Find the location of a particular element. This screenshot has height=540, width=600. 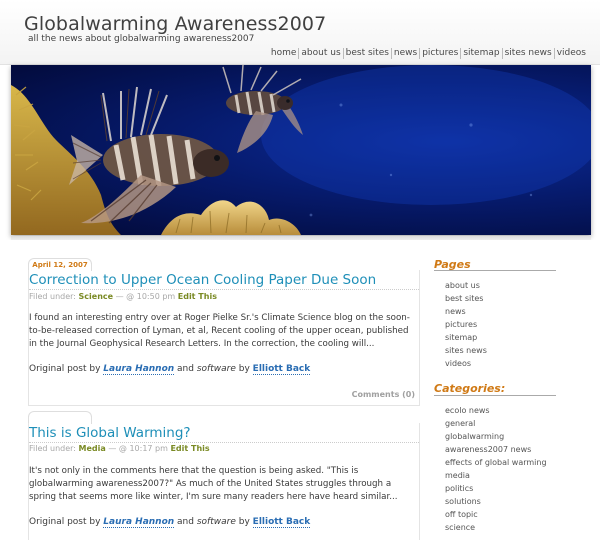

sidebar-category-item: effects of global warming is located at coordinates (496, 462).